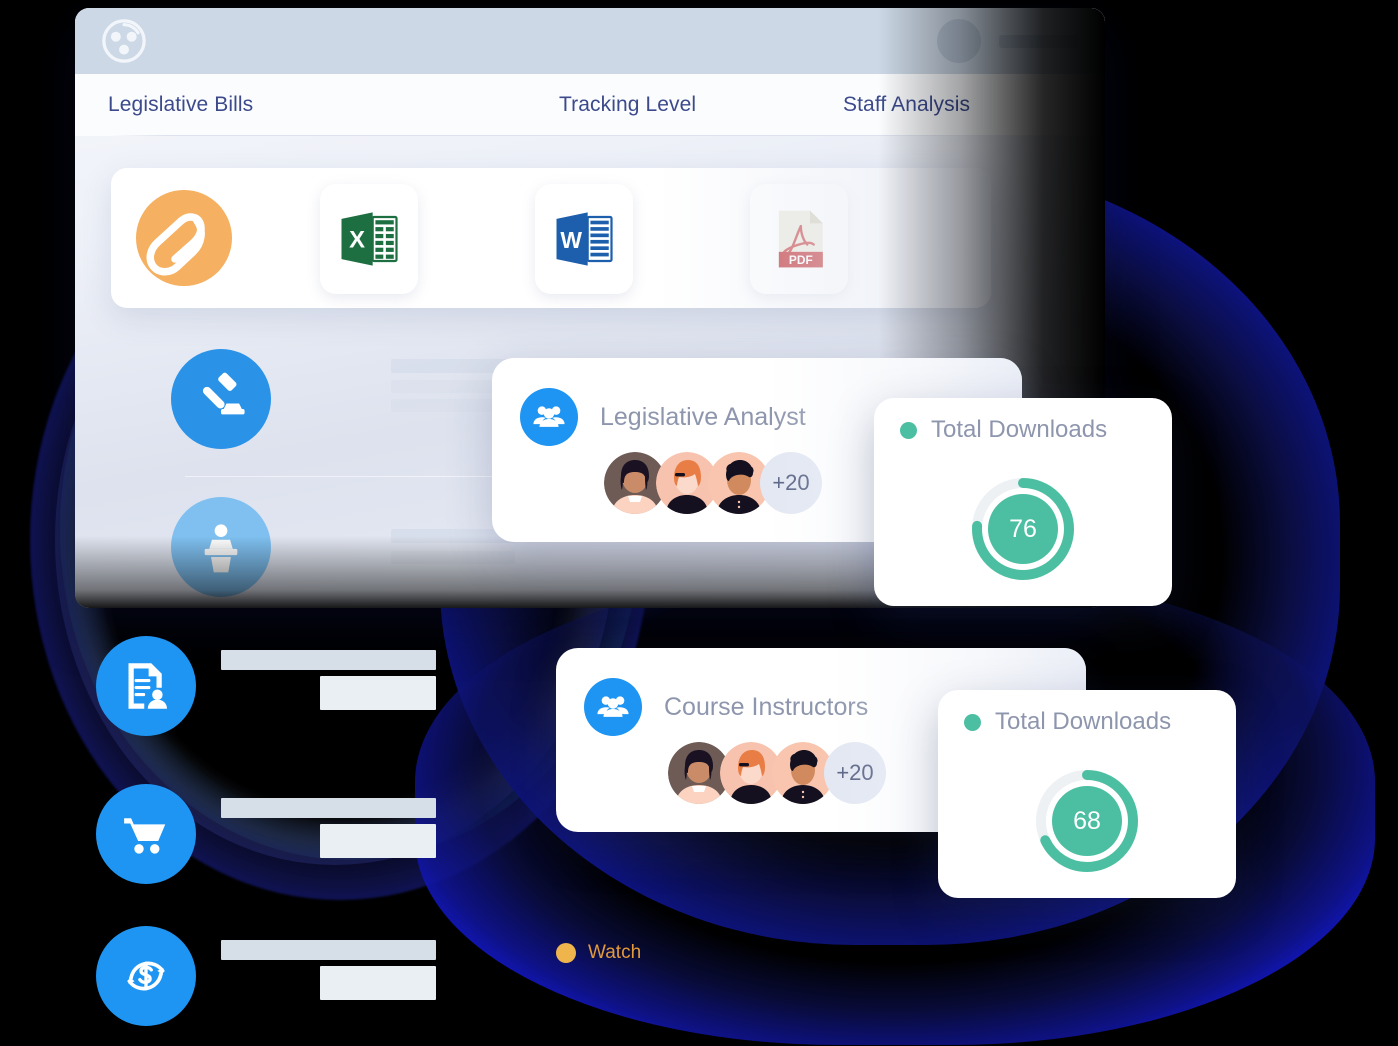 The image size is (1398, 1046). I want to click on dollar-refresh-icon, so click(146, 976).